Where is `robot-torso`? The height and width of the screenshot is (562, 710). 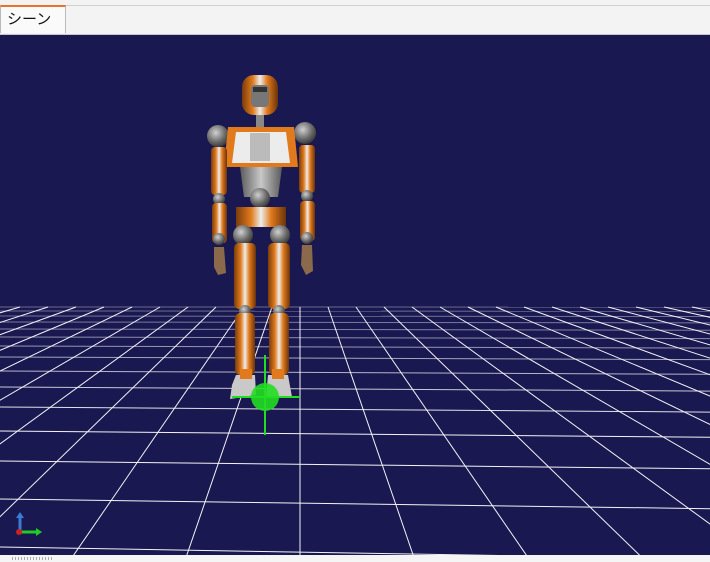 robot-torso is located at coordinates (261, 177).